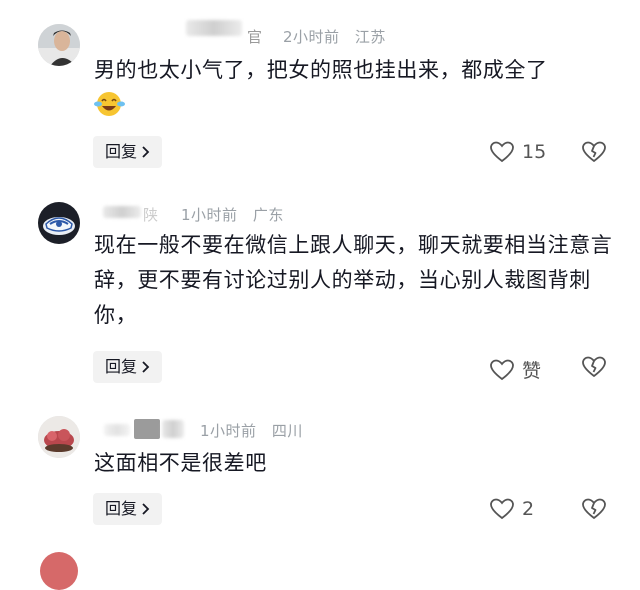 The width and height of the screenshot is (640, 590). I want to click on comment-location: 江苏, so click(370, 37).